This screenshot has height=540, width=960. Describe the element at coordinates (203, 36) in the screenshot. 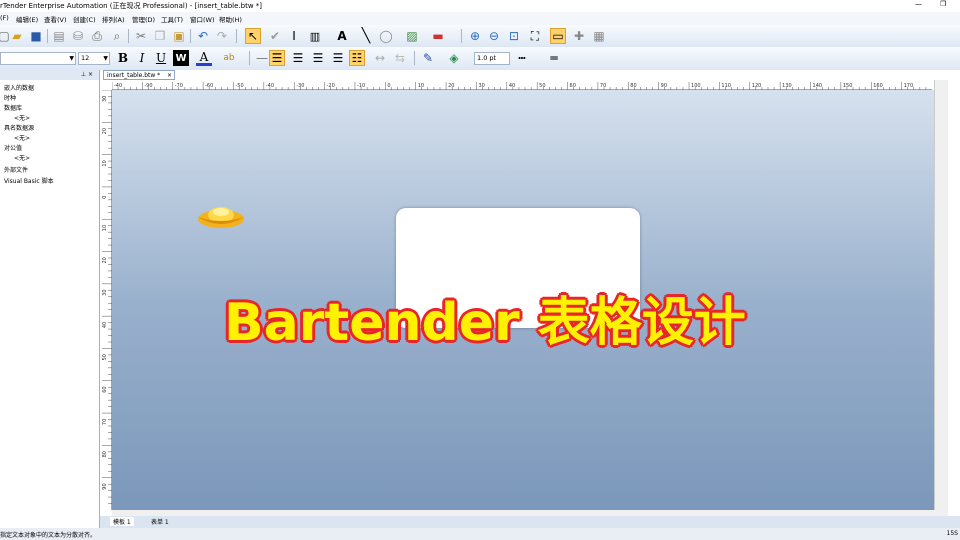

I see `undo-icon: ↶` at that location.